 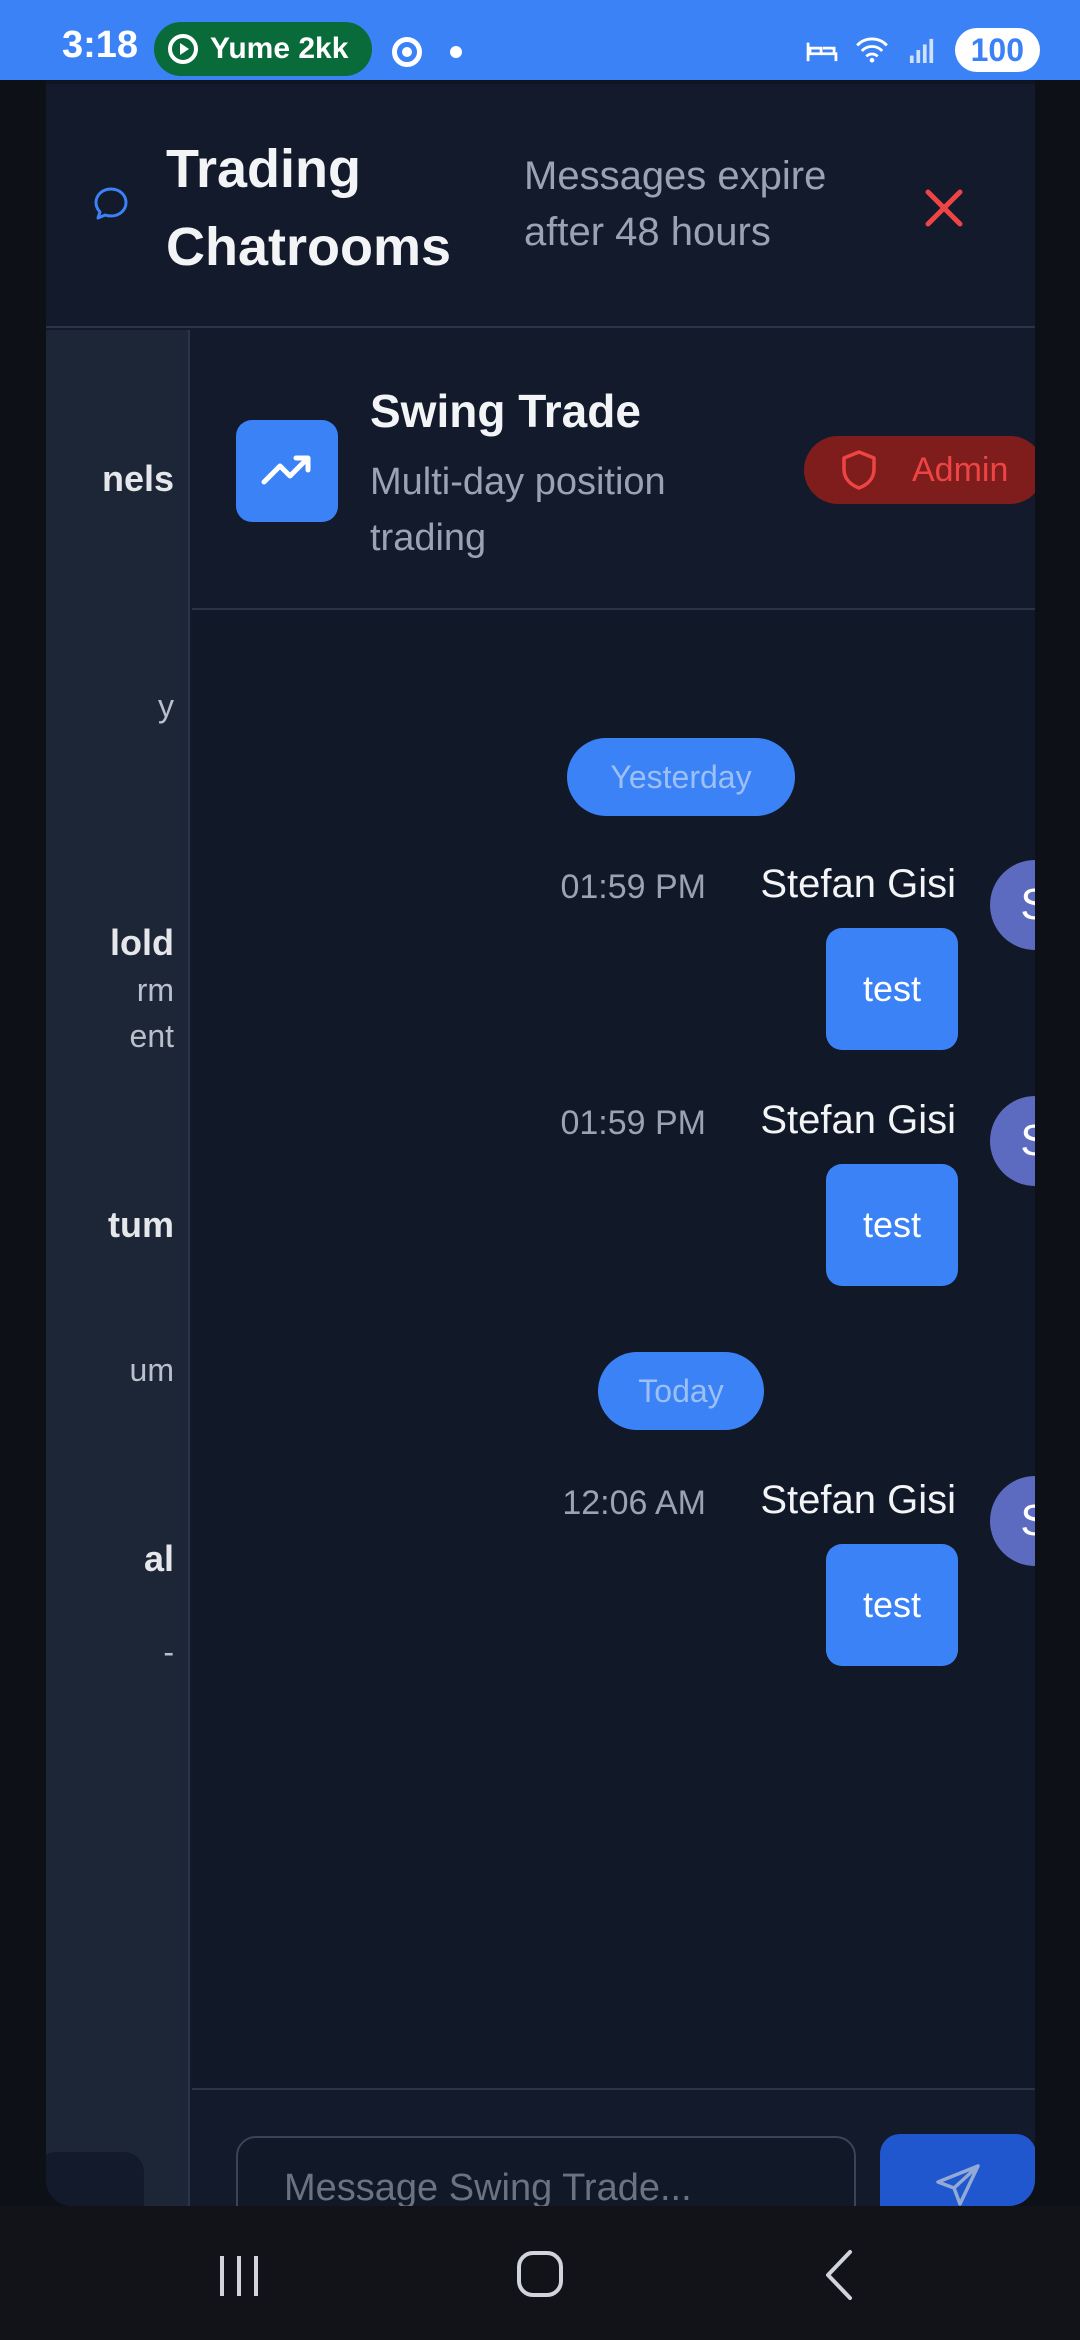 I want to click on play-icon, so click(x=183, y=49).